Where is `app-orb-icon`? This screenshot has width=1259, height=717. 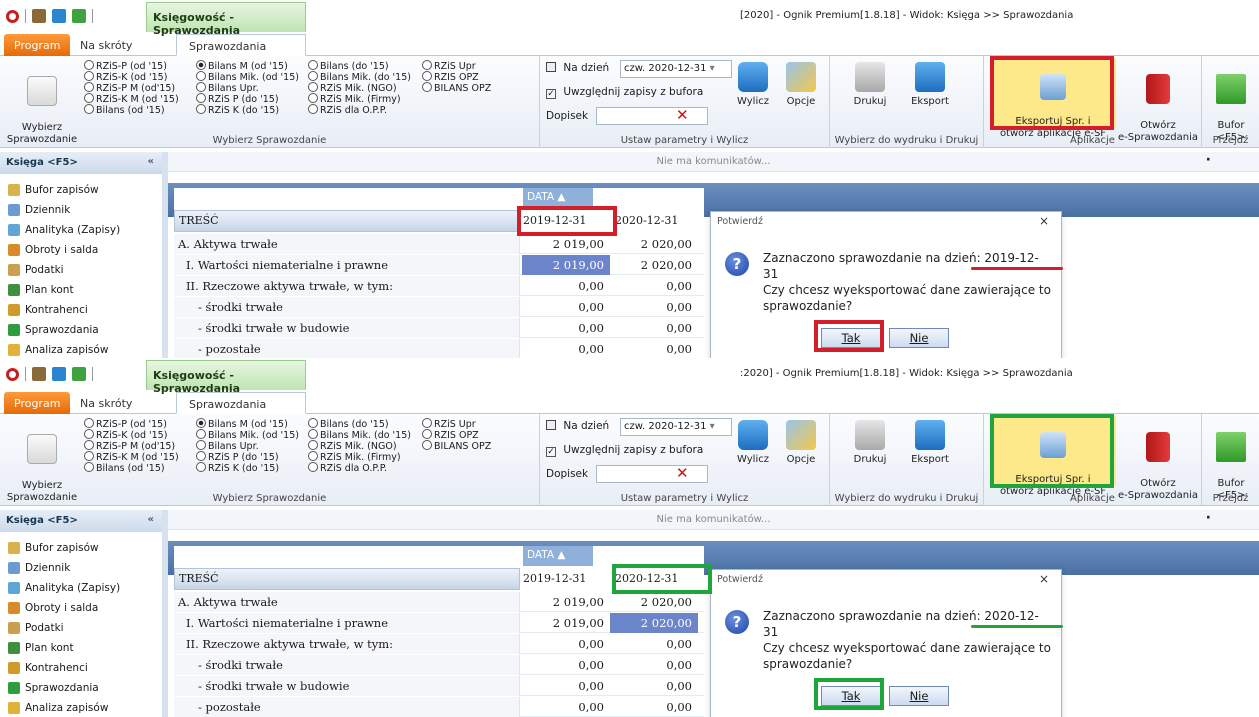 app-orb-icon is located at coordinates (12, 16).